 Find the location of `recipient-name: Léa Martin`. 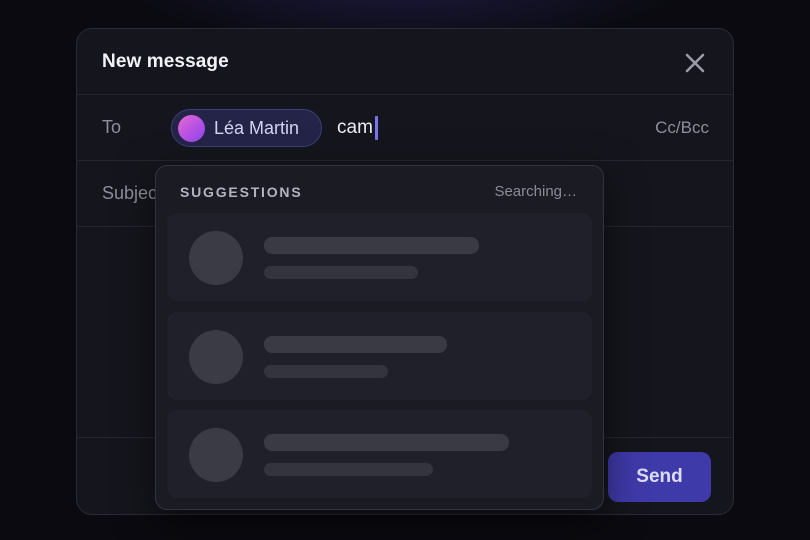

recipient-name: Léa Martin is located at coordinates (257, 127).